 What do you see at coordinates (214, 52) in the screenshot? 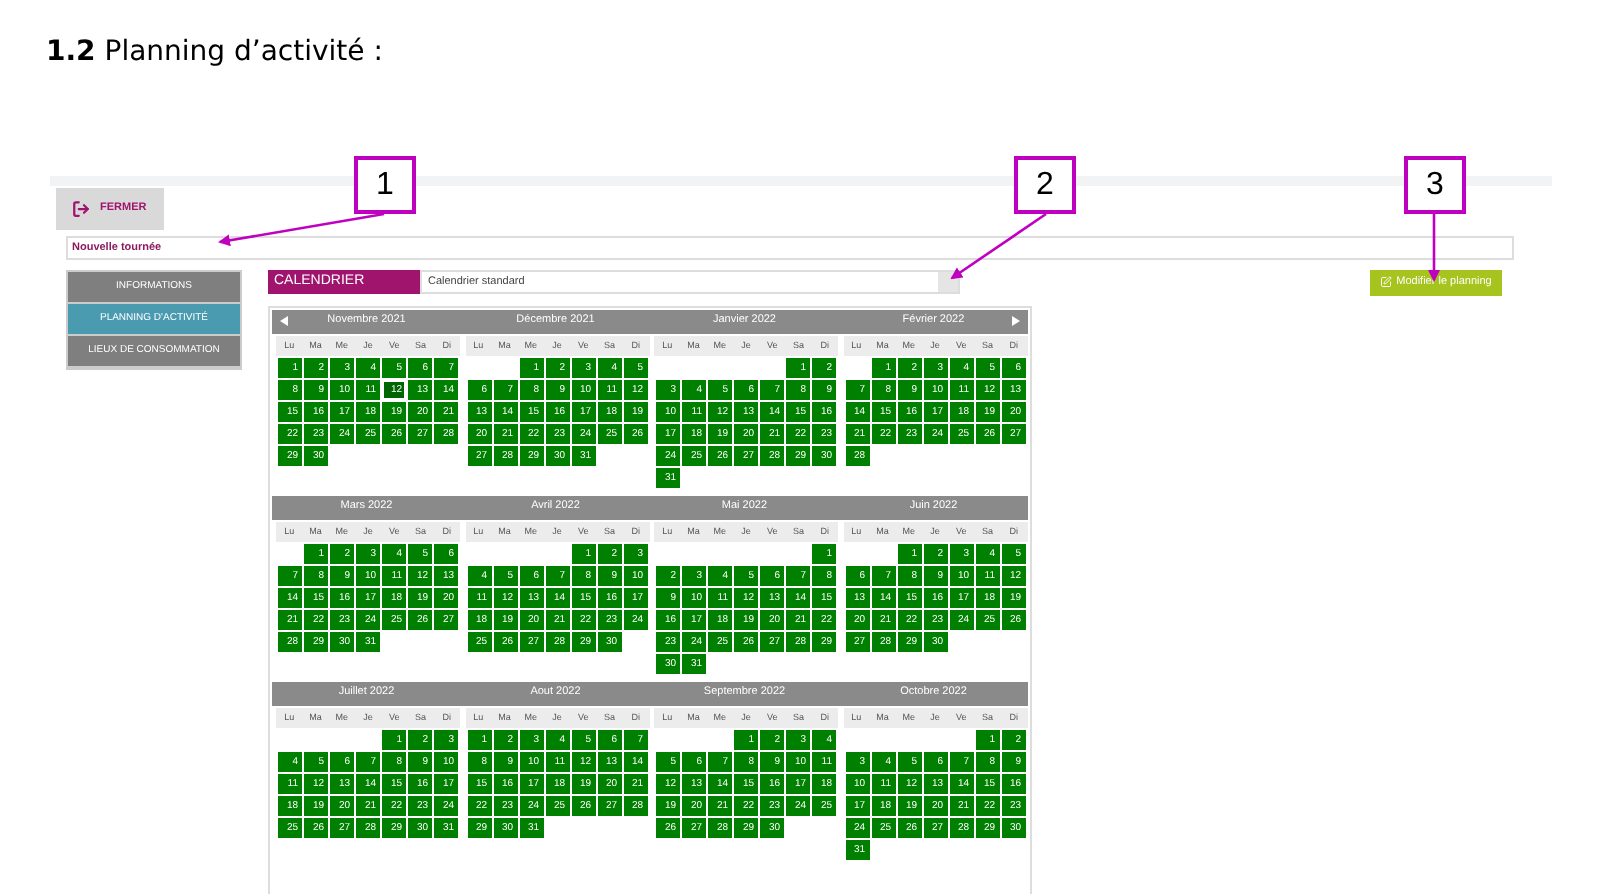
I see `section-heading: 1.2 Planning d’activité :` at bounding box center [214, 52].